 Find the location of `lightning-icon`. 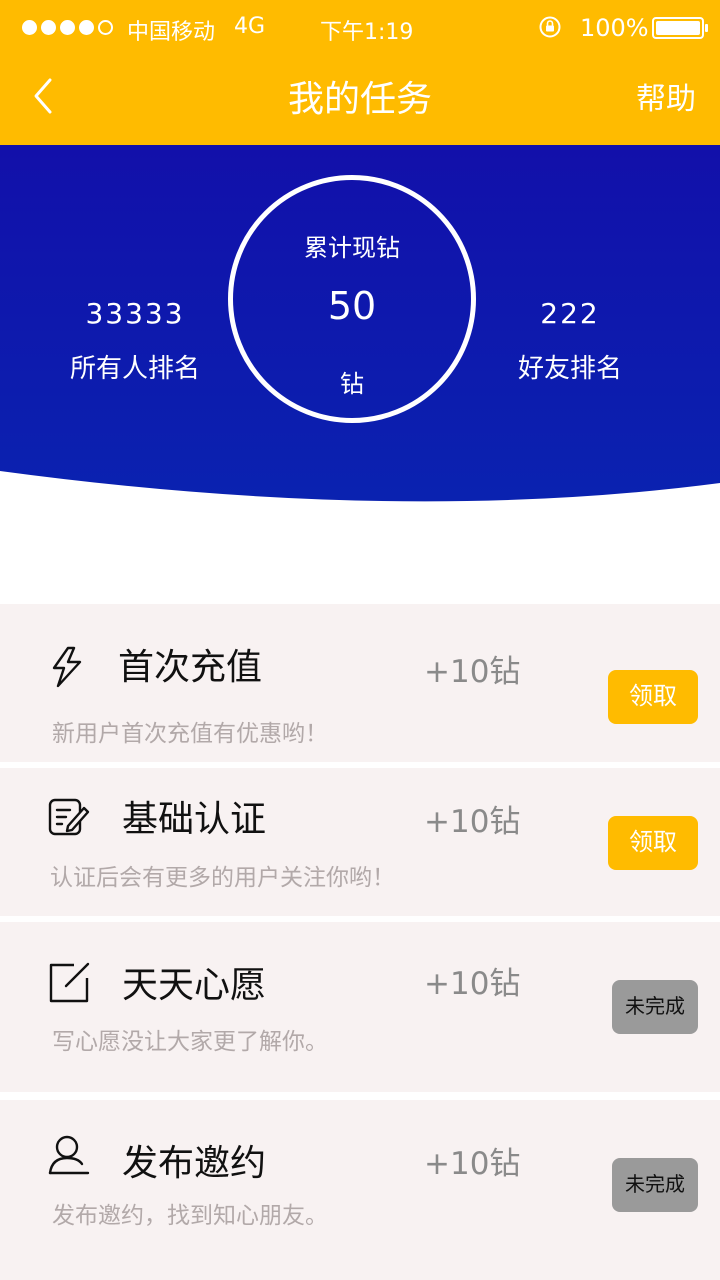

lightning-icon is located at coordinates (67, 667).